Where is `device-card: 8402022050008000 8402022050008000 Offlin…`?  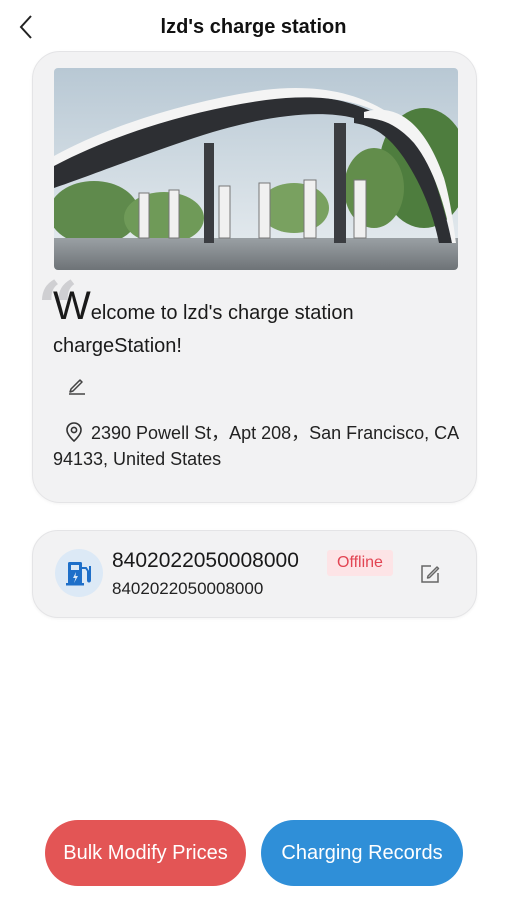 device-card: 8402022050008000 8402022050008000 Offlin… is located at coordinates (254, 574).